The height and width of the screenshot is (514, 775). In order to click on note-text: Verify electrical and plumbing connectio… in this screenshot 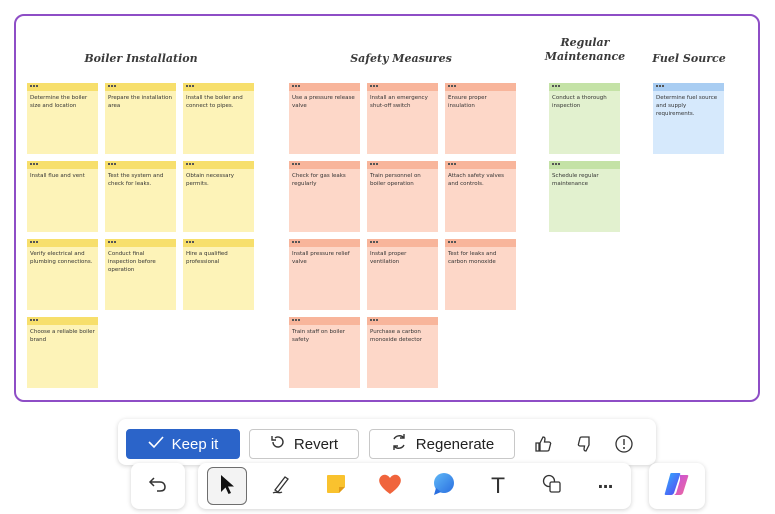, I will do `click(61, 258)`.